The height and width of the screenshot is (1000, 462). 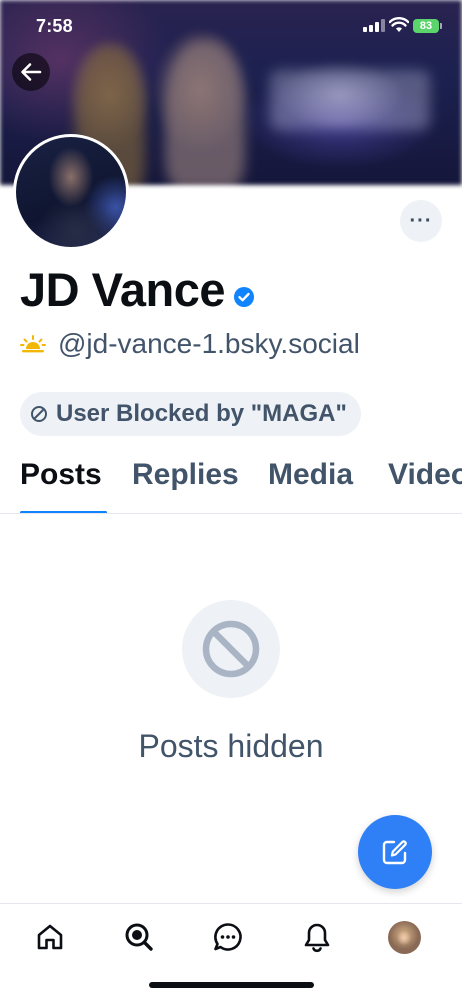 I want to click on posts-hidden-text: Posts hidden, so click(x=231, y=746).